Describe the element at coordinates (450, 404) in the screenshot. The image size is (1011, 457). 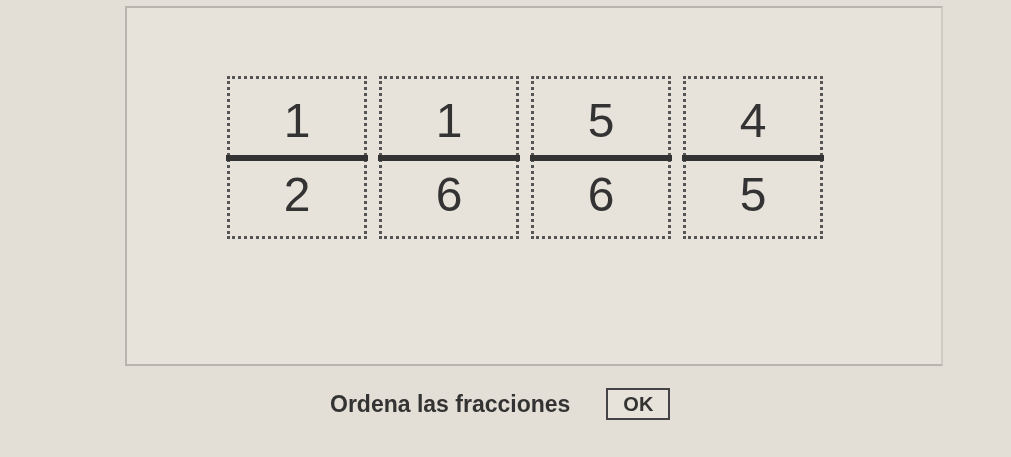
I see `instruction-text: Ordena las fracciones` at that location.